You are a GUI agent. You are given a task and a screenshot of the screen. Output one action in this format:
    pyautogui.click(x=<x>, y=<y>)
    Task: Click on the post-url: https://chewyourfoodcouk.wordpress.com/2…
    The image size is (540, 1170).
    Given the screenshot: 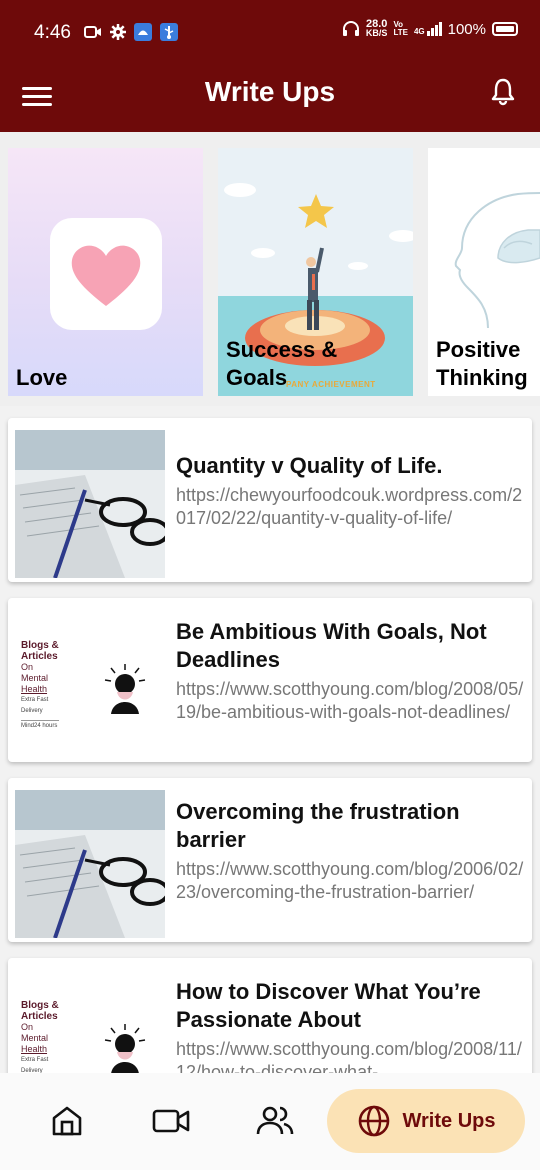 What is the action you would take?
    pyautogui.click(x=352, y=507)
    